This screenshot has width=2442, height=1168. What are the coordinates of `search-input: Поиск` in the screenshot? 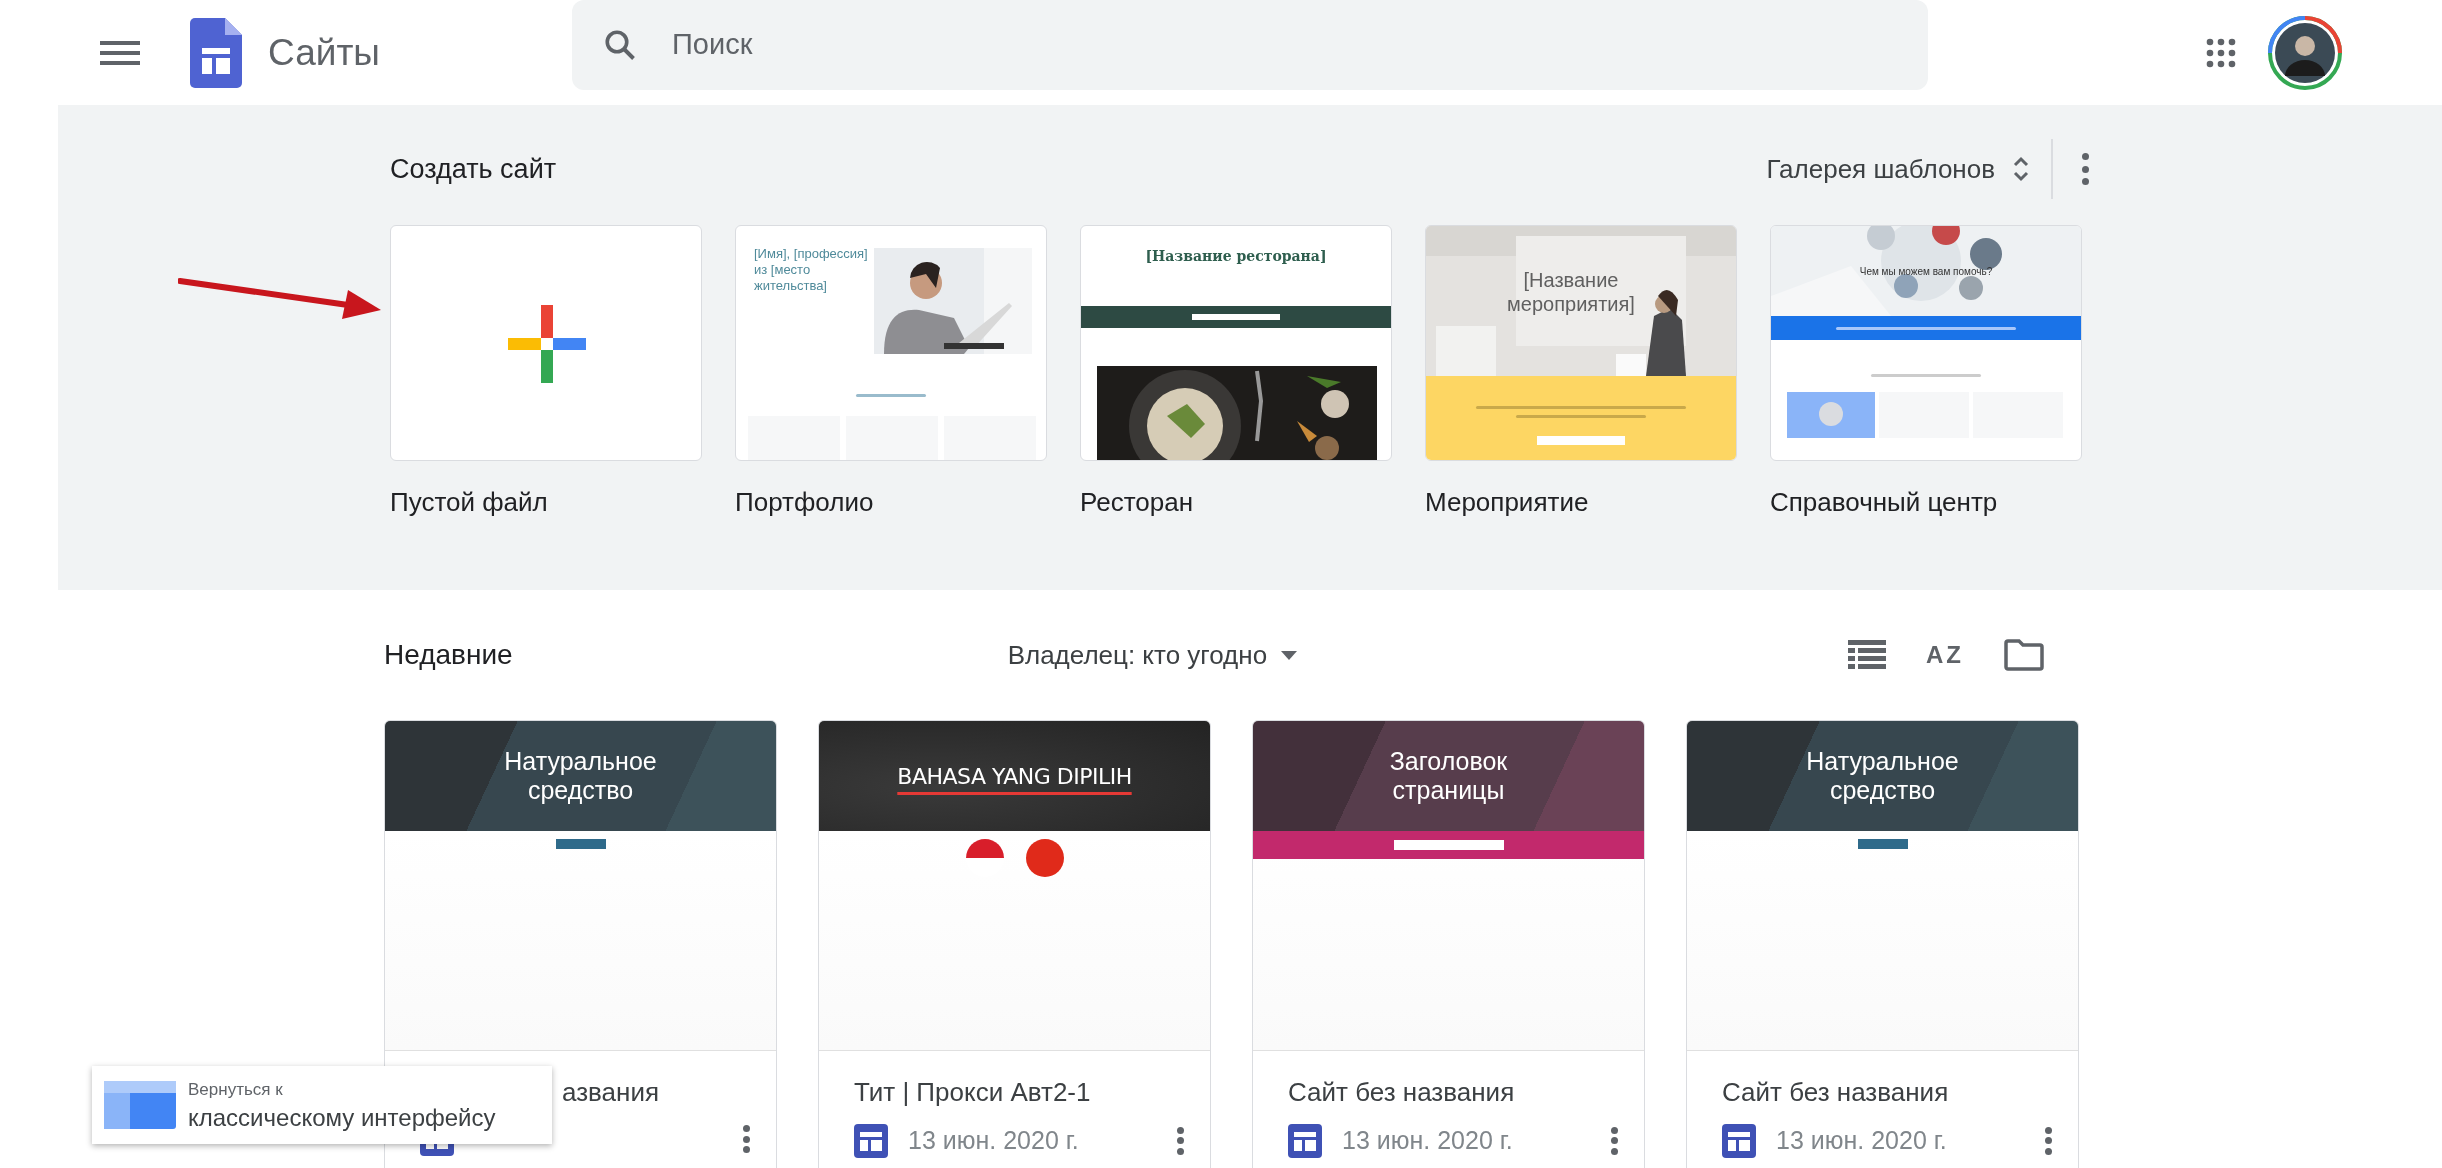 It's located at (1072, 45).